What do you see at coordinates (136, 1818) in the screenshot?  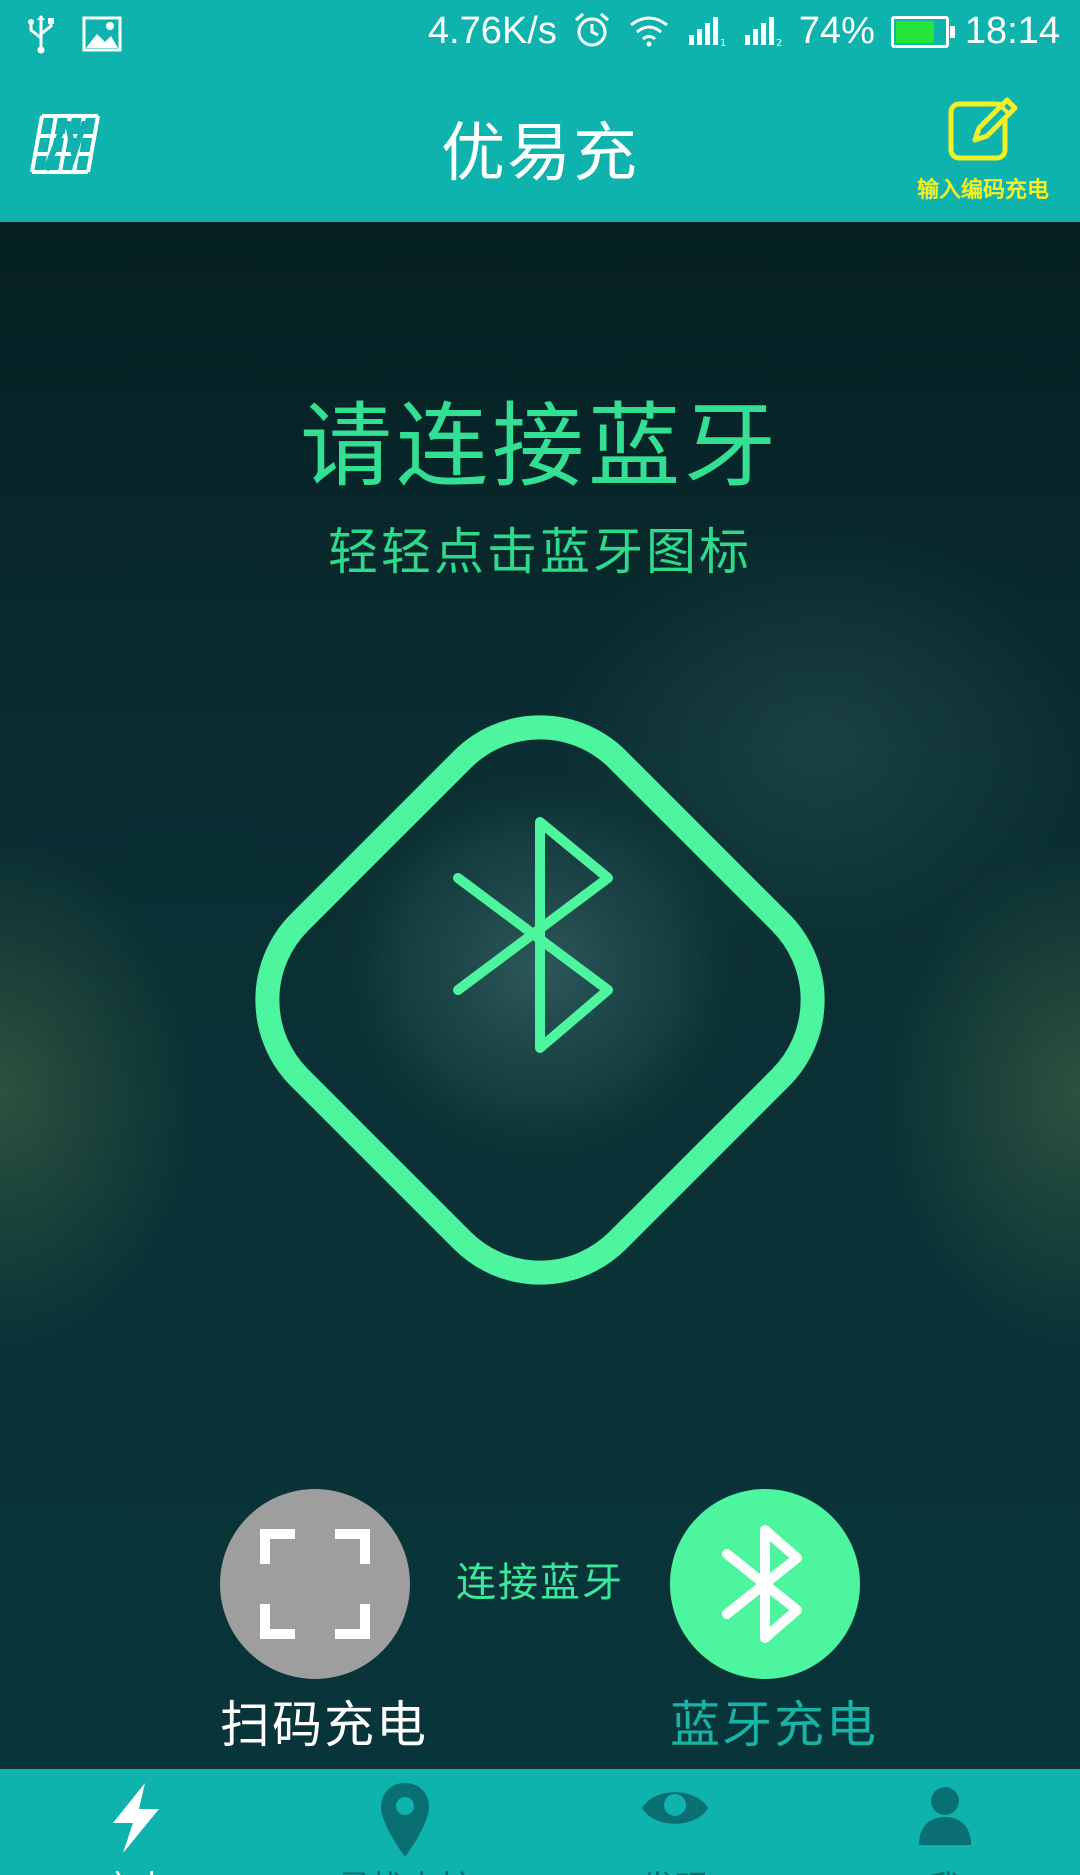 I see `lightning-icon` at bounding box center [136, 1818].